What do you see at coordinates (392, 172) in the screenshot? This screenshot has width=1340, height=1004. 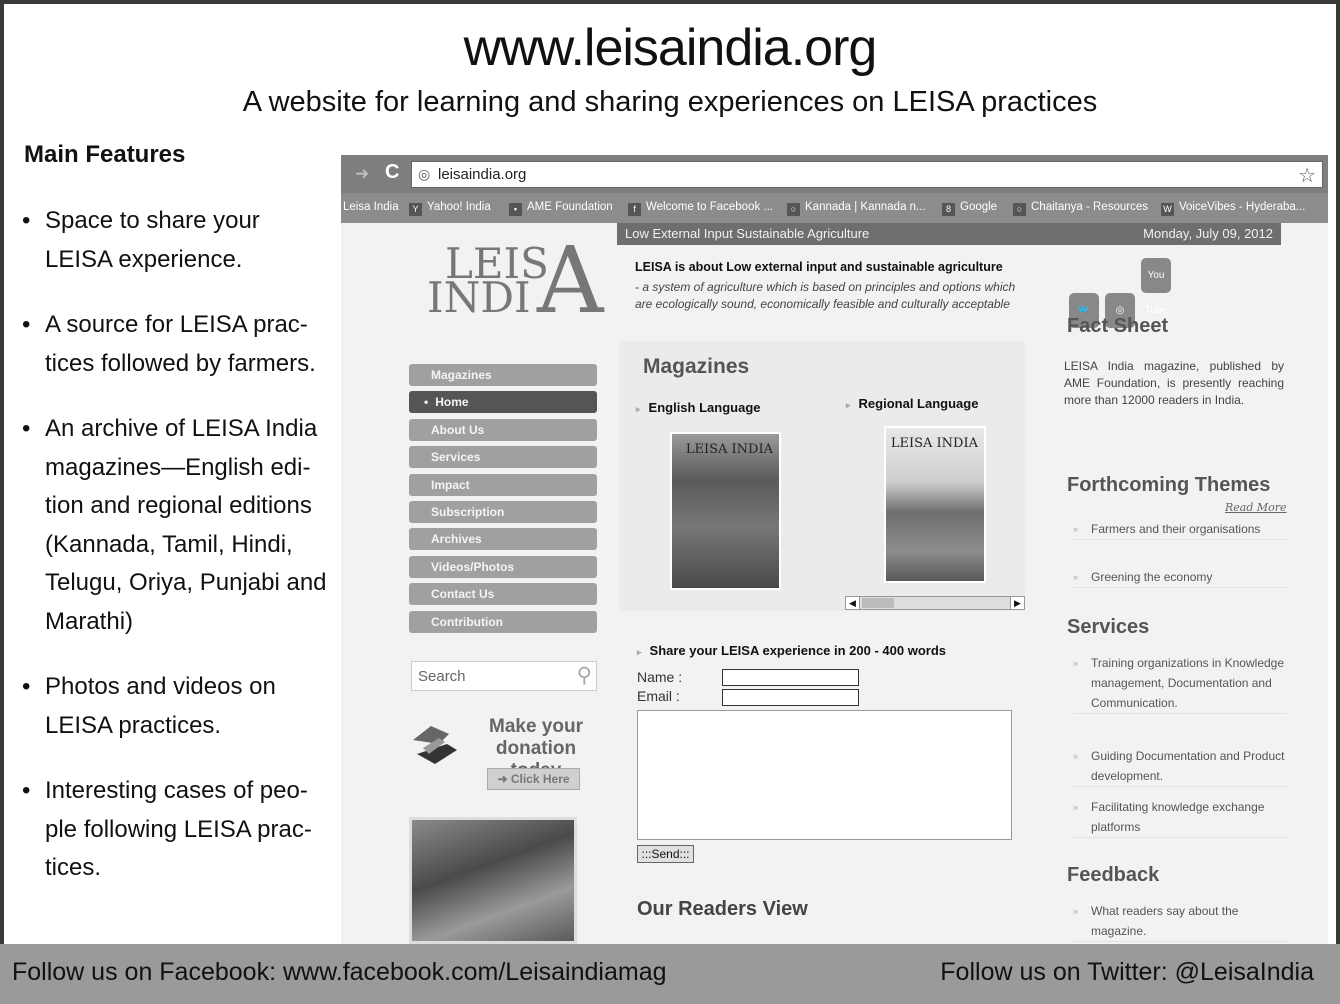 I see `reload-icon: C` at bounding box center [392, 172].